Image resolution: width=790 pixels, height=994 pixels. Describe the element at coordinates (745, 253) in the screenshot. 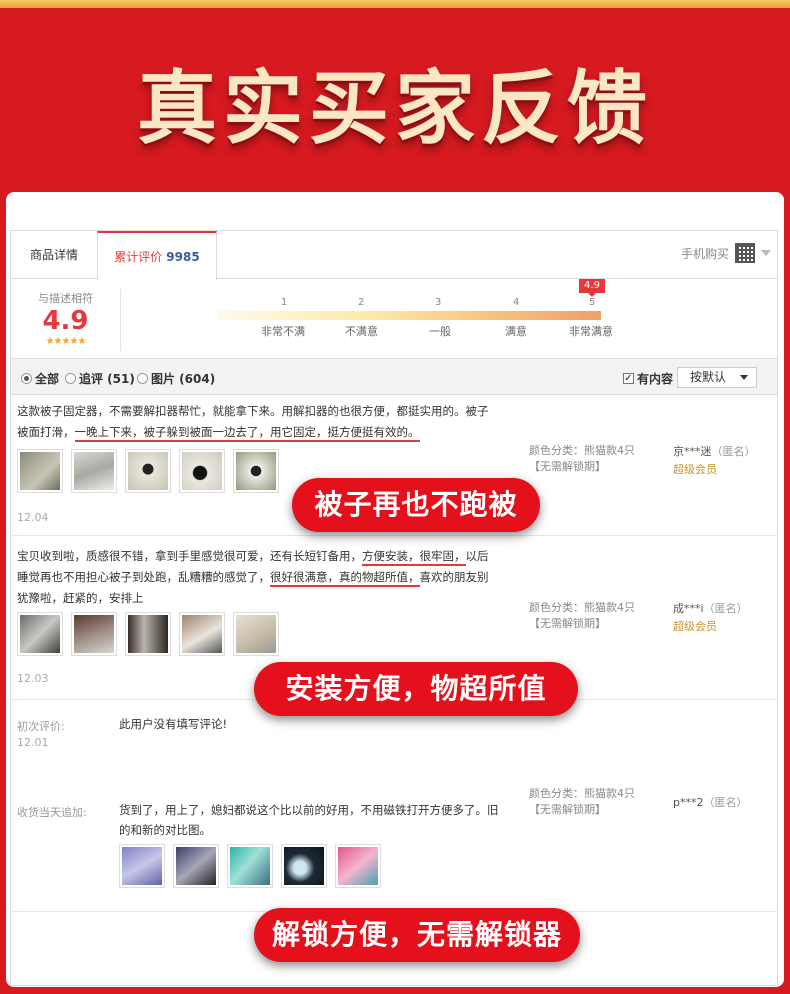

I see `qr-code-icon` at that location.